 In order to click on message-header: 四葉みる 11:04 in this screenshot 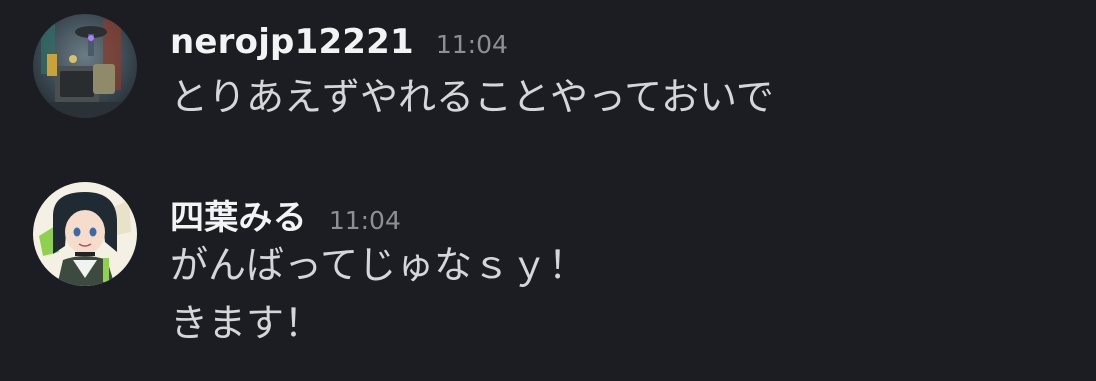, I will do `click(620, 214)`.